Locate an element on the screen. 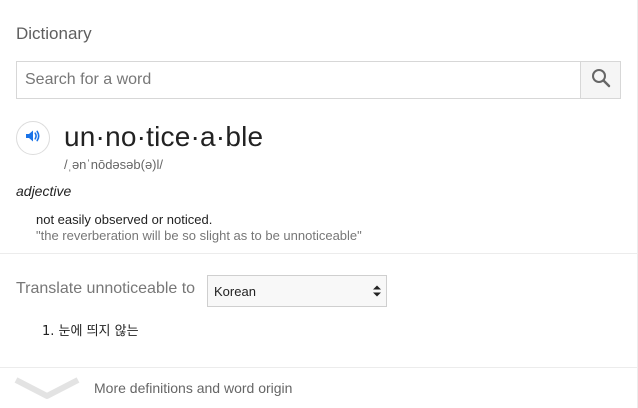 This screenshot has width=638, height=408. phonetic-spelling: /ˌənˈnōdəsəb(ə)l/ is located at coordinates (113, 164).